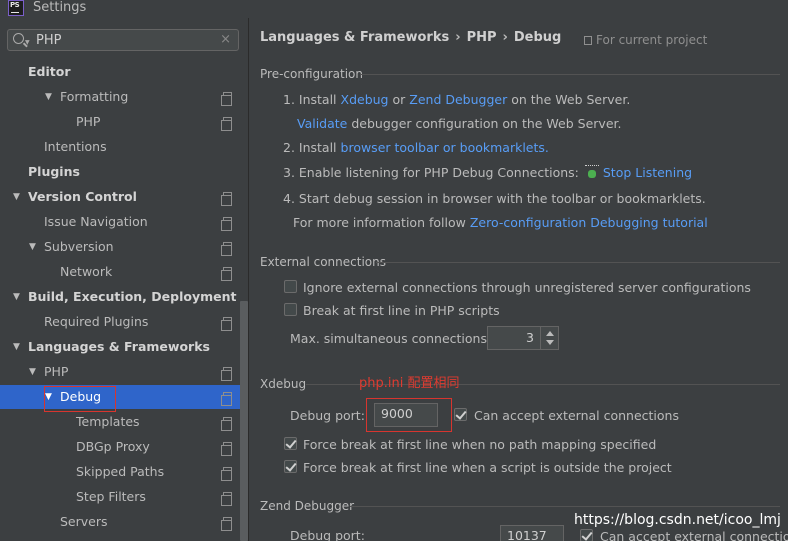  Describe the element at coordinates (322, 123) in the screenshot. I see `validate-link: Validate` at that location.